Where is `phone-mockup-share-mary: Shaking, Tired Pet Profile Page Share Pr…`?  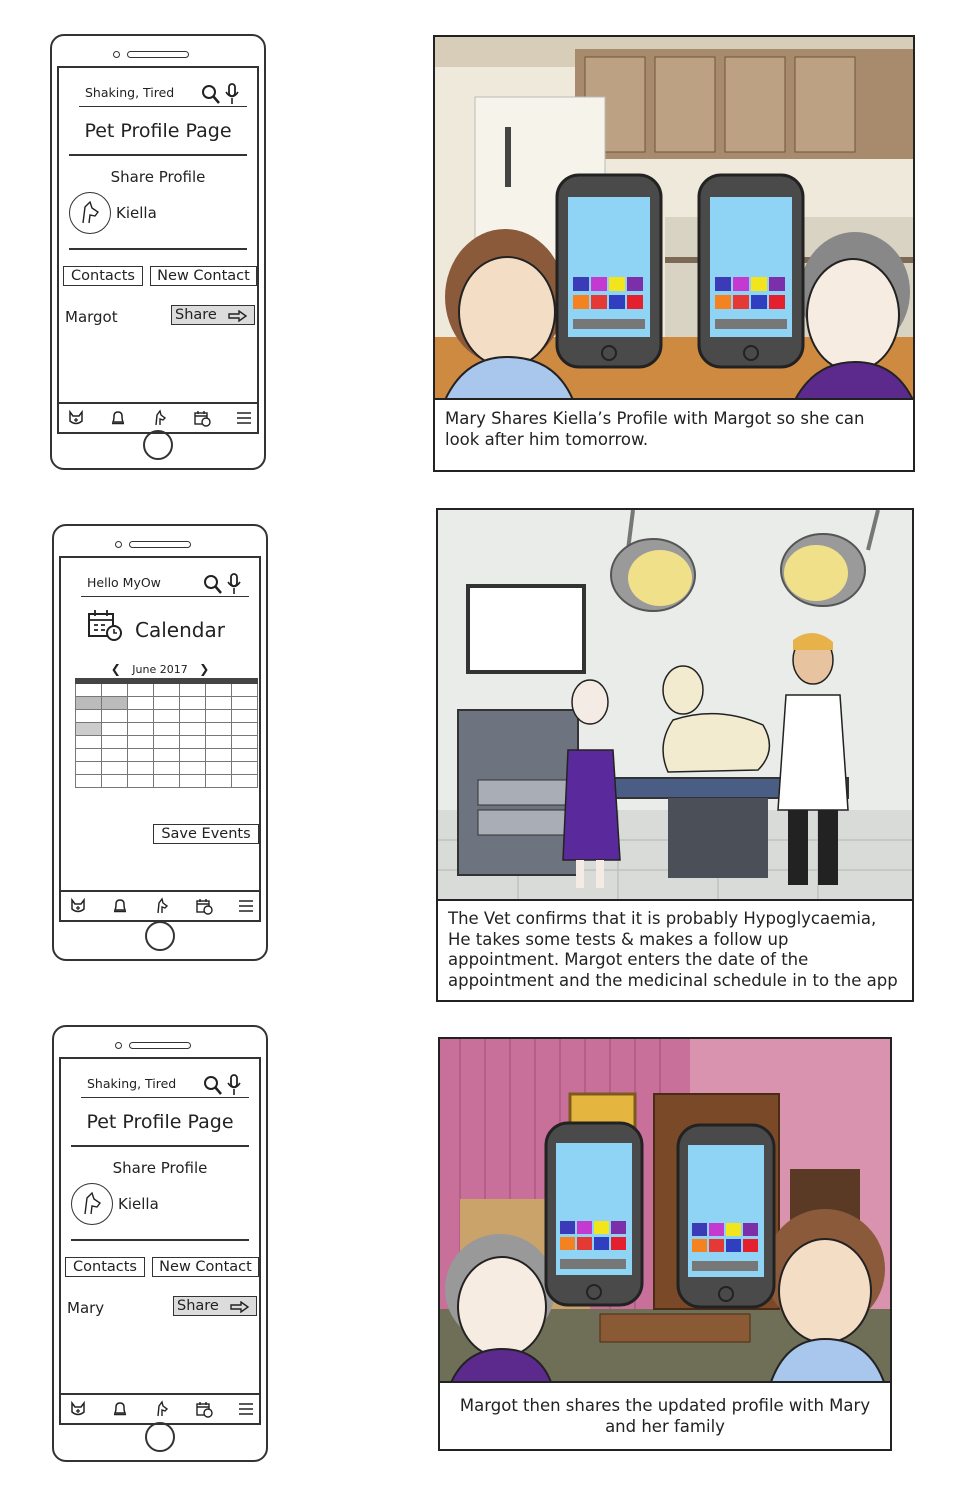
phone-mockup-share-mary: Shaking, Tired Pet Profile Page Share Pr… is located at coordinates (160, 1243).